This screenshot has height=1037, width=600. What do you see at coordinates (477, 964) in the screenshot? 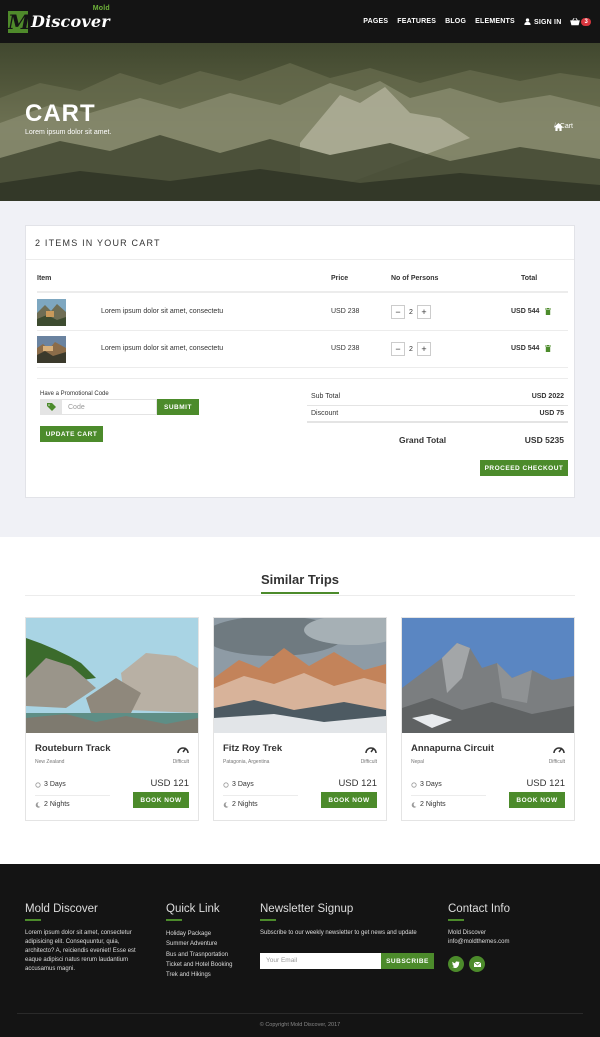
I see `mail-icon` at bounding box center [477, 964].